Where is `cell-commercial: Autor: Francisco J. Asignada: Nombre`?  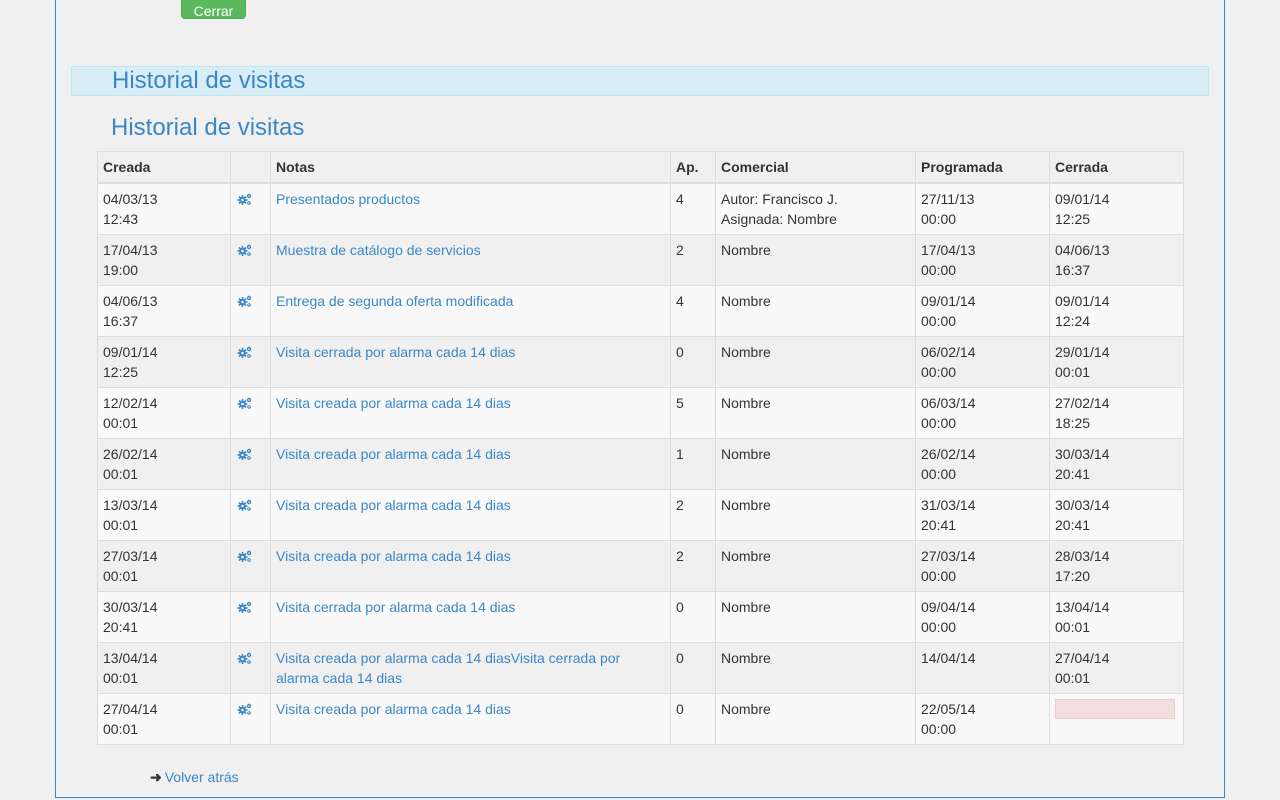
cell-commercial: Autor: Francisco J. Asignada: Nombre is located at coordinates (815, 208).